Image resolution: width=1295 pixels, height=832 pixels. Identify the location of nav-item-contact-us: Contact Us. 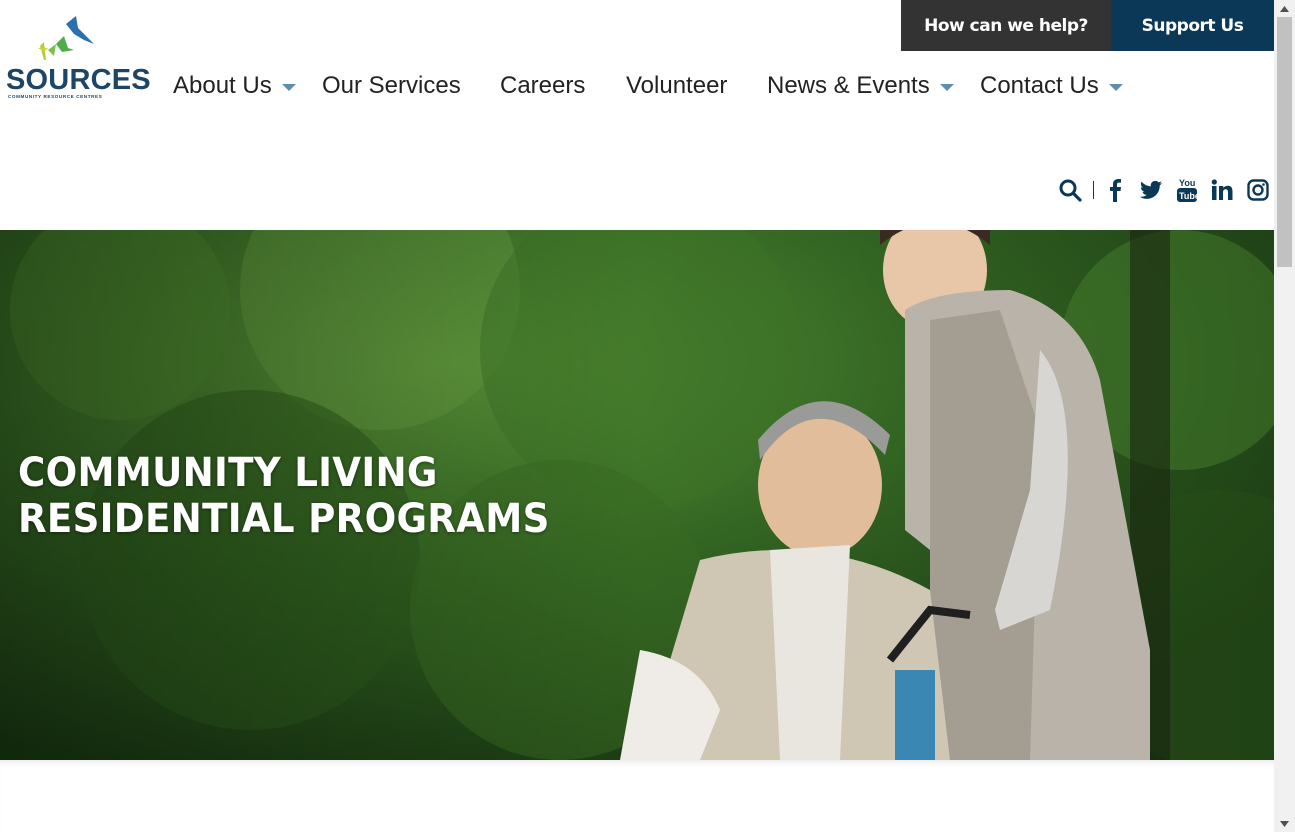
(1051, 86).